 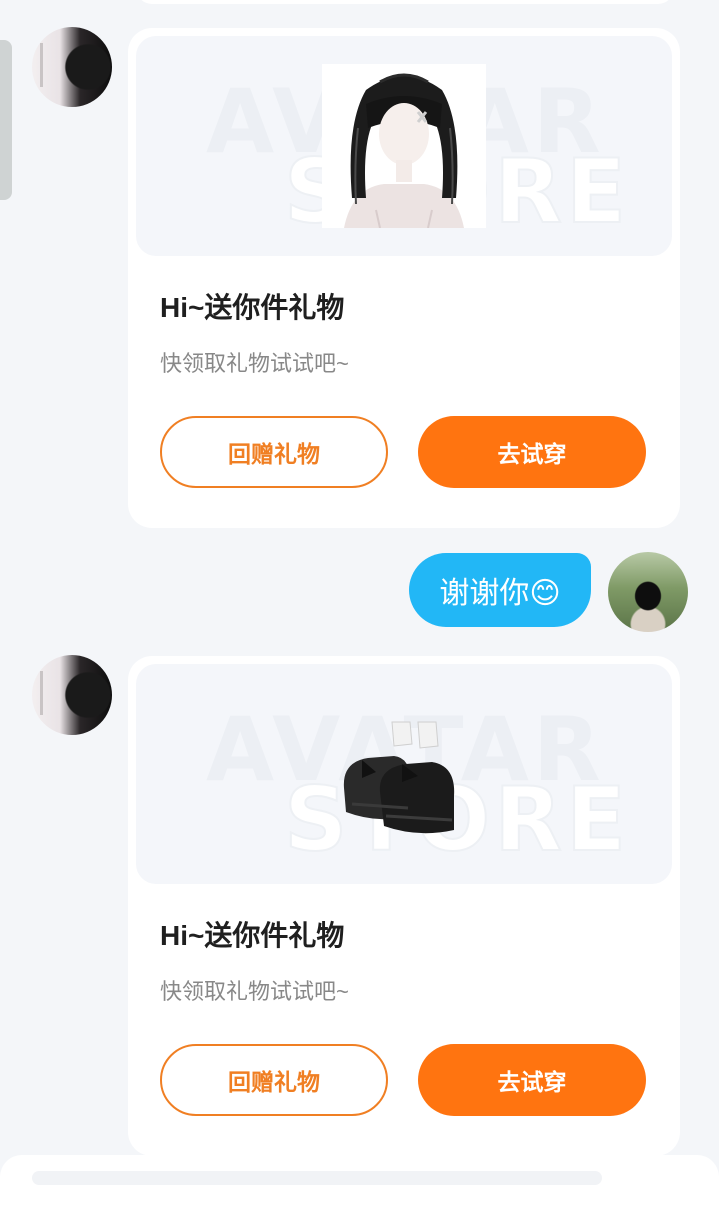 I want to click on shoes-icon, so click(x=399, y=777).